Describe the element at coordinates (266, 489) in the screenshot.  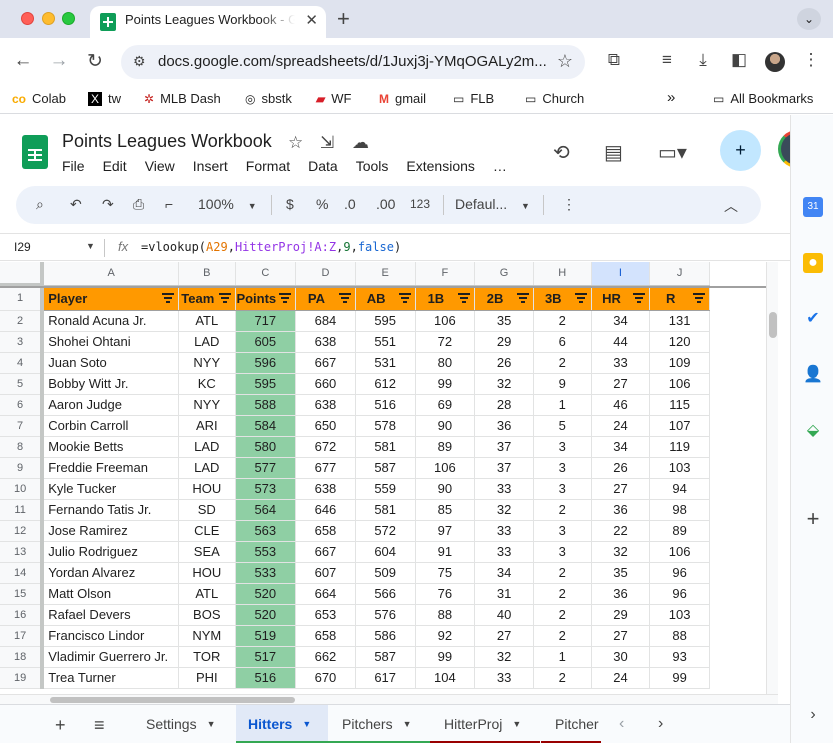
I see `data-cell: 573` at that location.